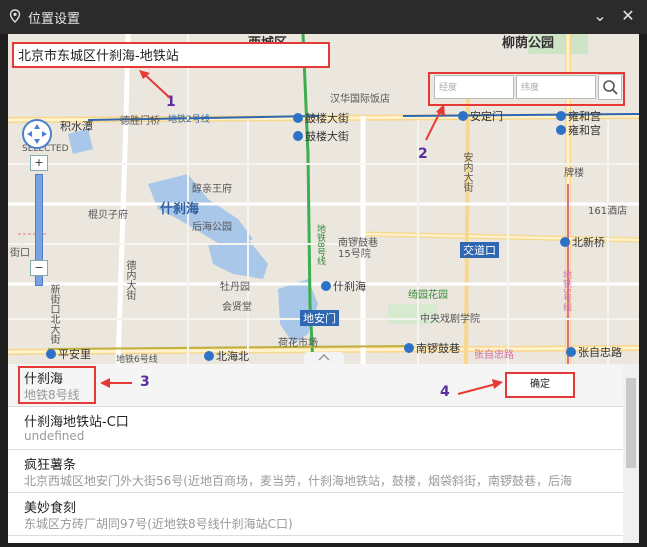  I want to click on zoom-in-button: +, so click(39, 163).